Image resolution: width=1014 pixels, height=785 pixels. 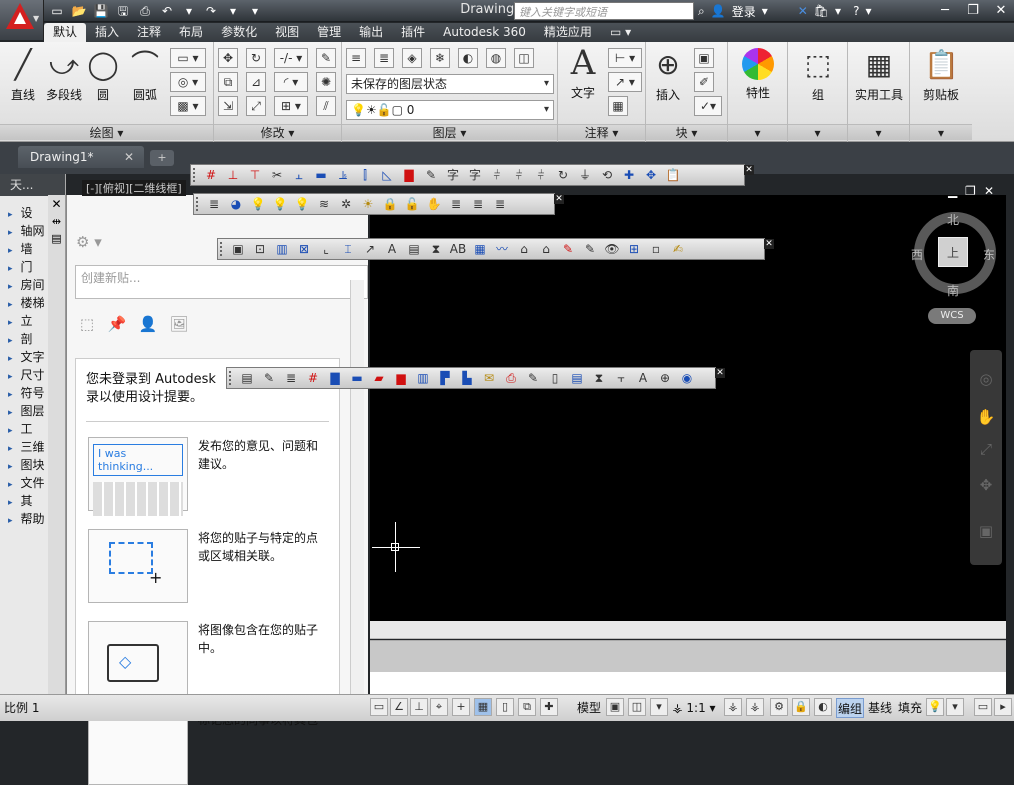 What do you see at coordinates (668, 75) in the screenshot?
I see `insert-button: ⊕ 插入` at bounding box center [668, 75].